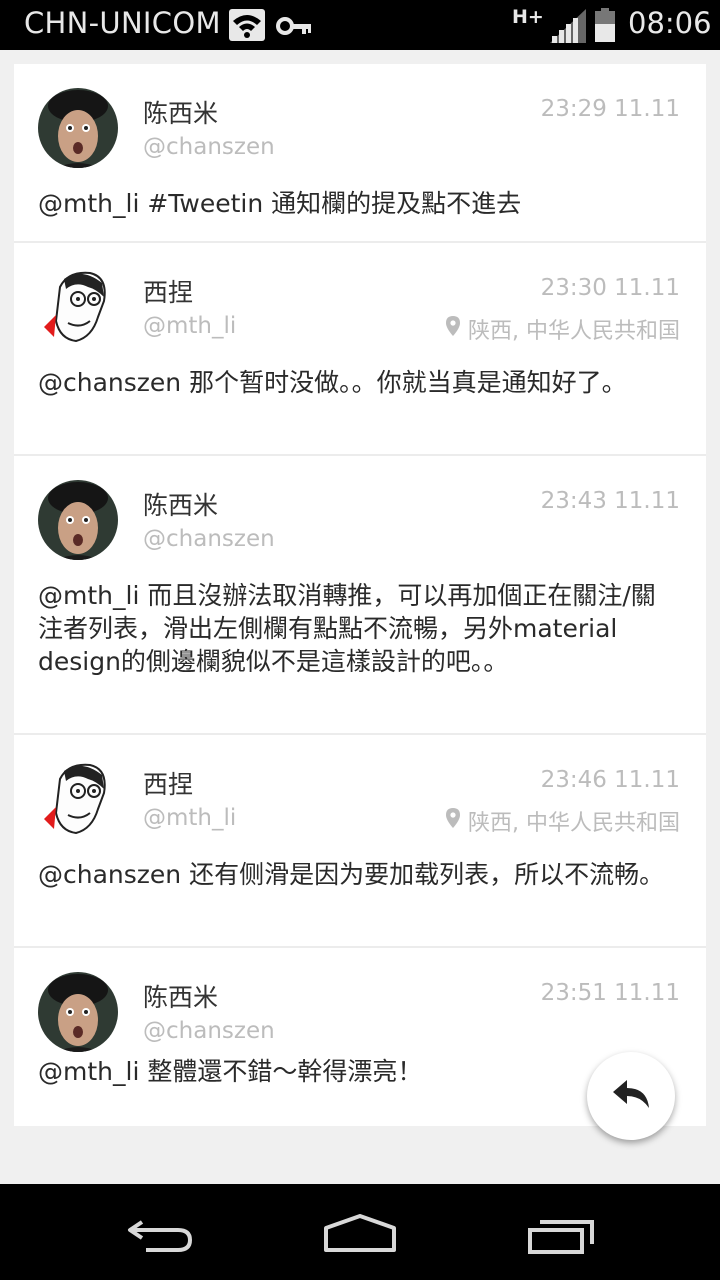 The width and height of the screenshot is (720, 1280). What do you see at coordinates (332, 382) in the screenshot?
I see `tweet-text: @chanszen 那个暂时没做。。你就当真是通知好了。` at bounding box center [332, 382].